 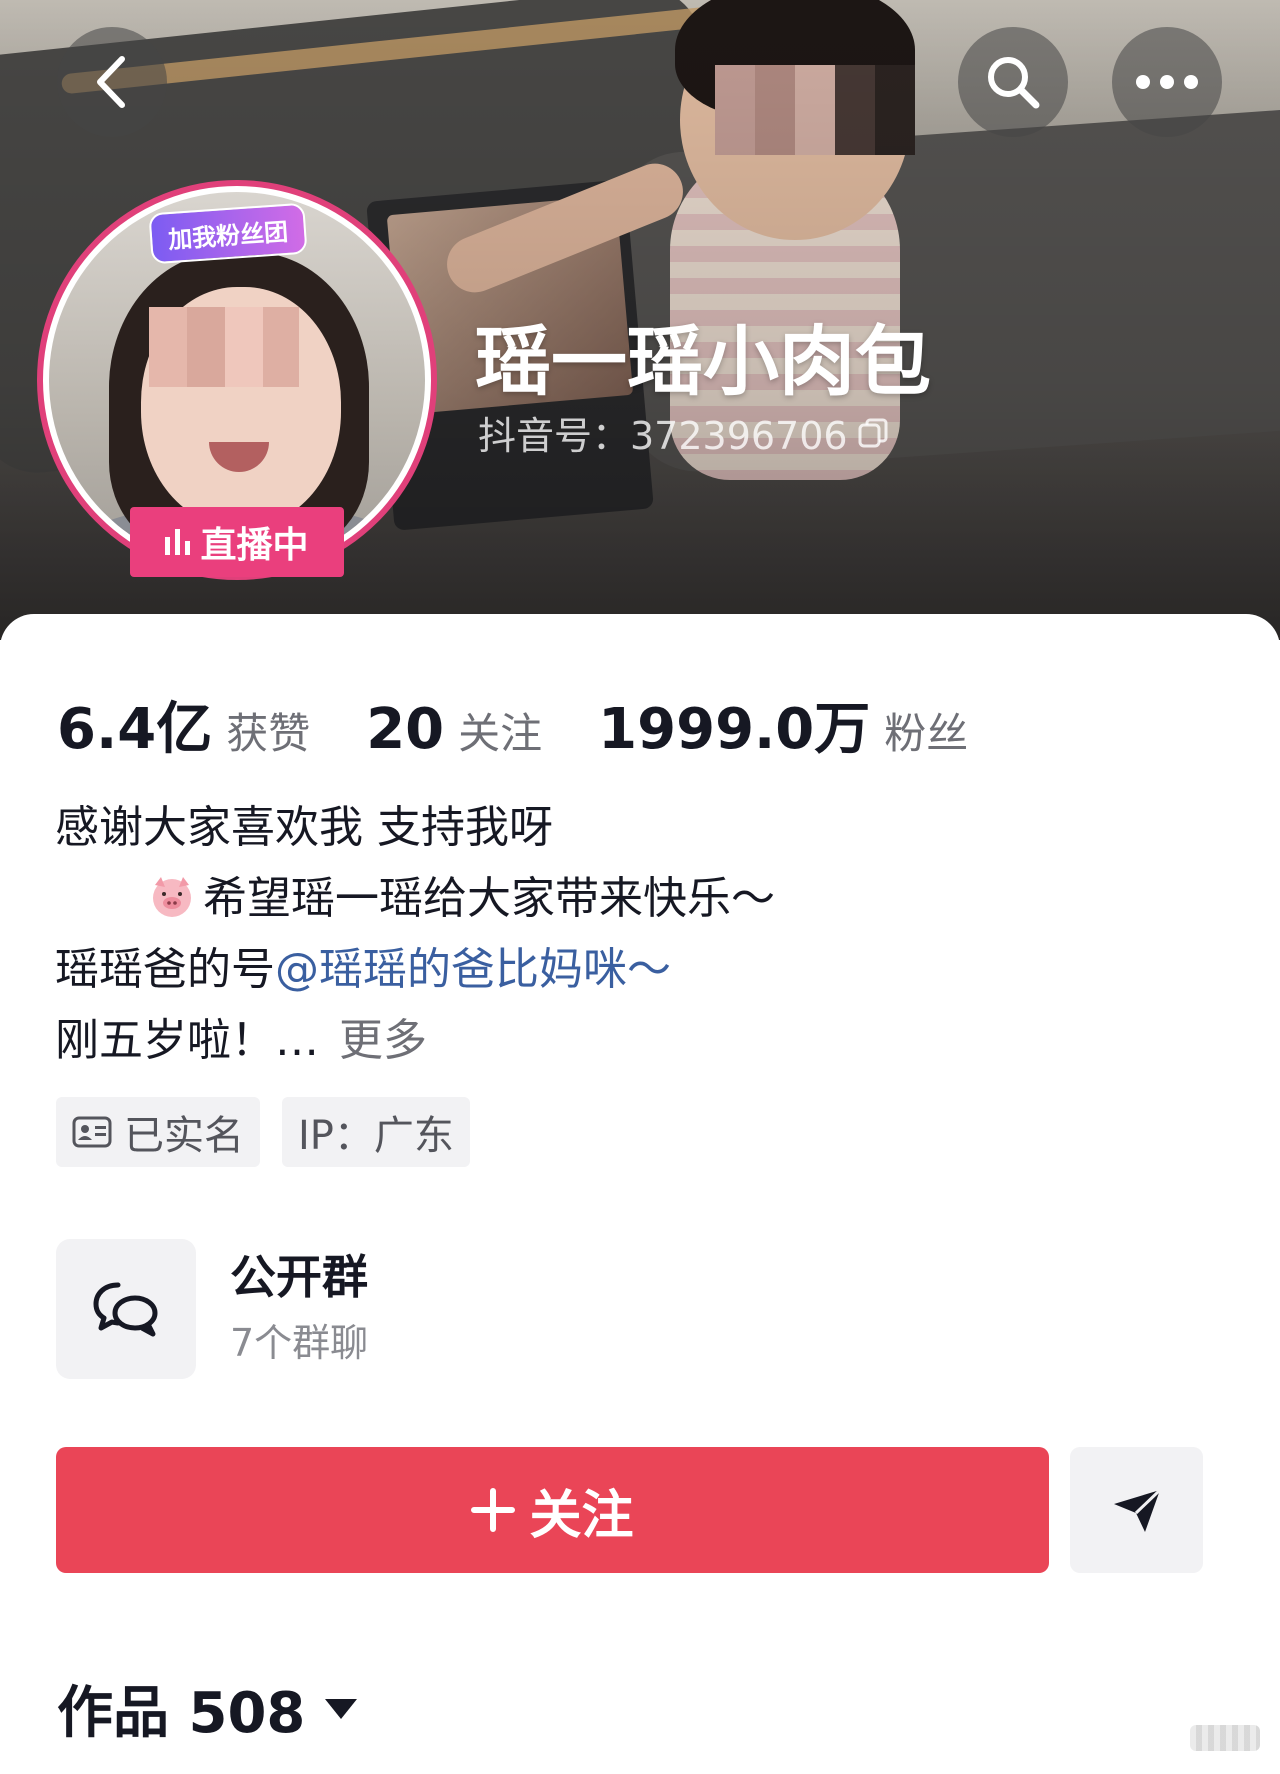 I want to click on bio-line: 刚五岁啦！… 更多, so click(x=415, y=1040).